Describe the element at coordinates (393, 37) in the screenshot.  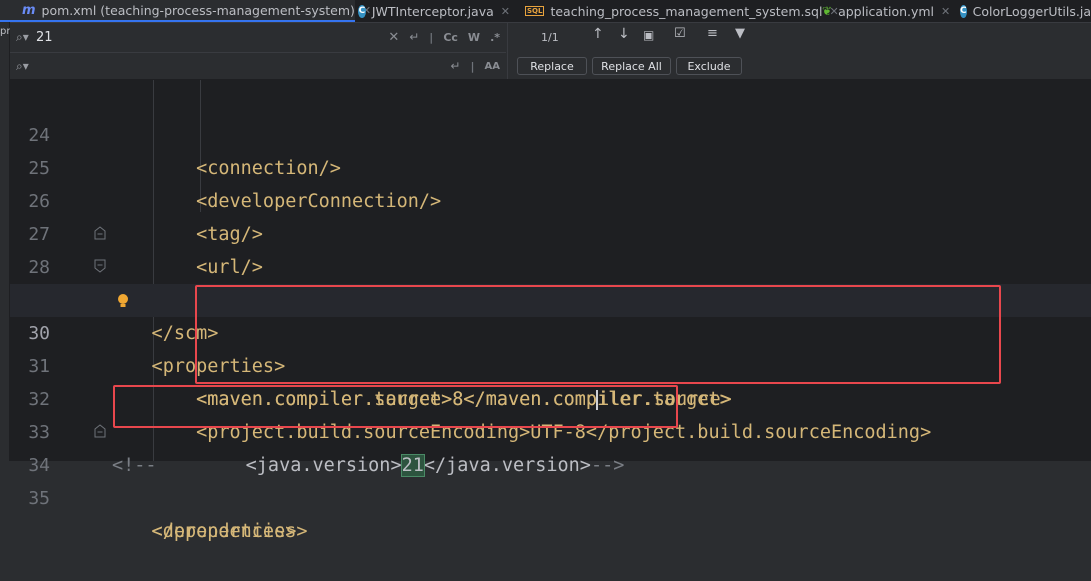
I see `clear-icon: ✕` at that location.